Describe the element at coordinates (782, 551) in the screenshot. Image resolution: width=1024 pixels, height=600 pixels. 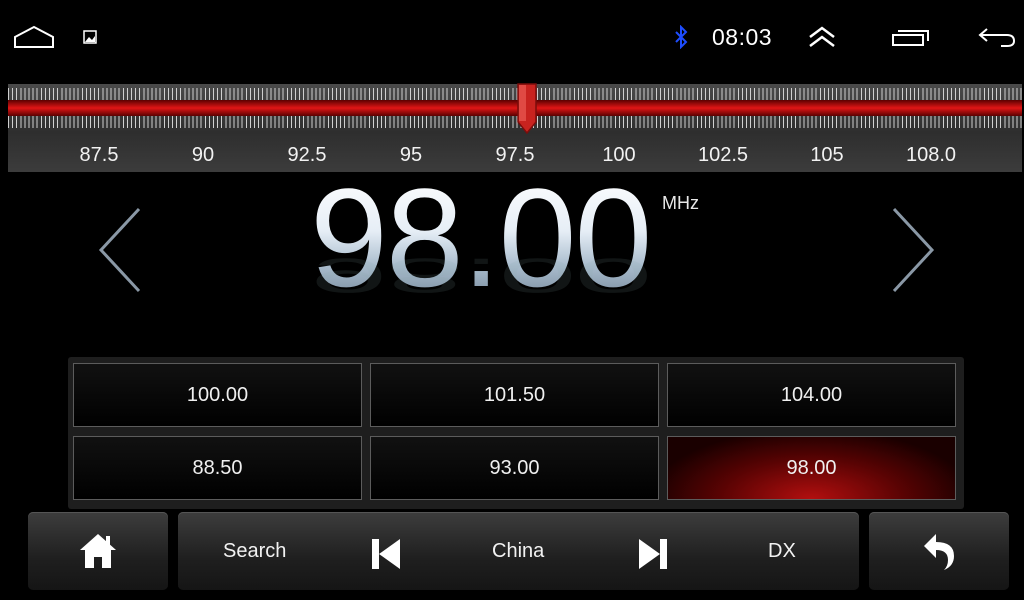
I see `dx-button: DX` at that location.